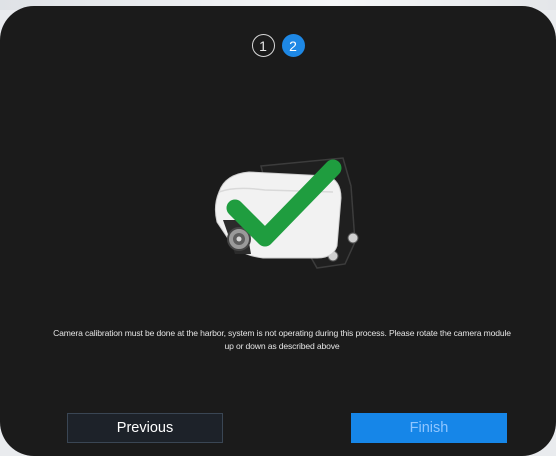 This screenshot has width=556, height=456. I want to click on previous-button: Previous, so click(145, 428).